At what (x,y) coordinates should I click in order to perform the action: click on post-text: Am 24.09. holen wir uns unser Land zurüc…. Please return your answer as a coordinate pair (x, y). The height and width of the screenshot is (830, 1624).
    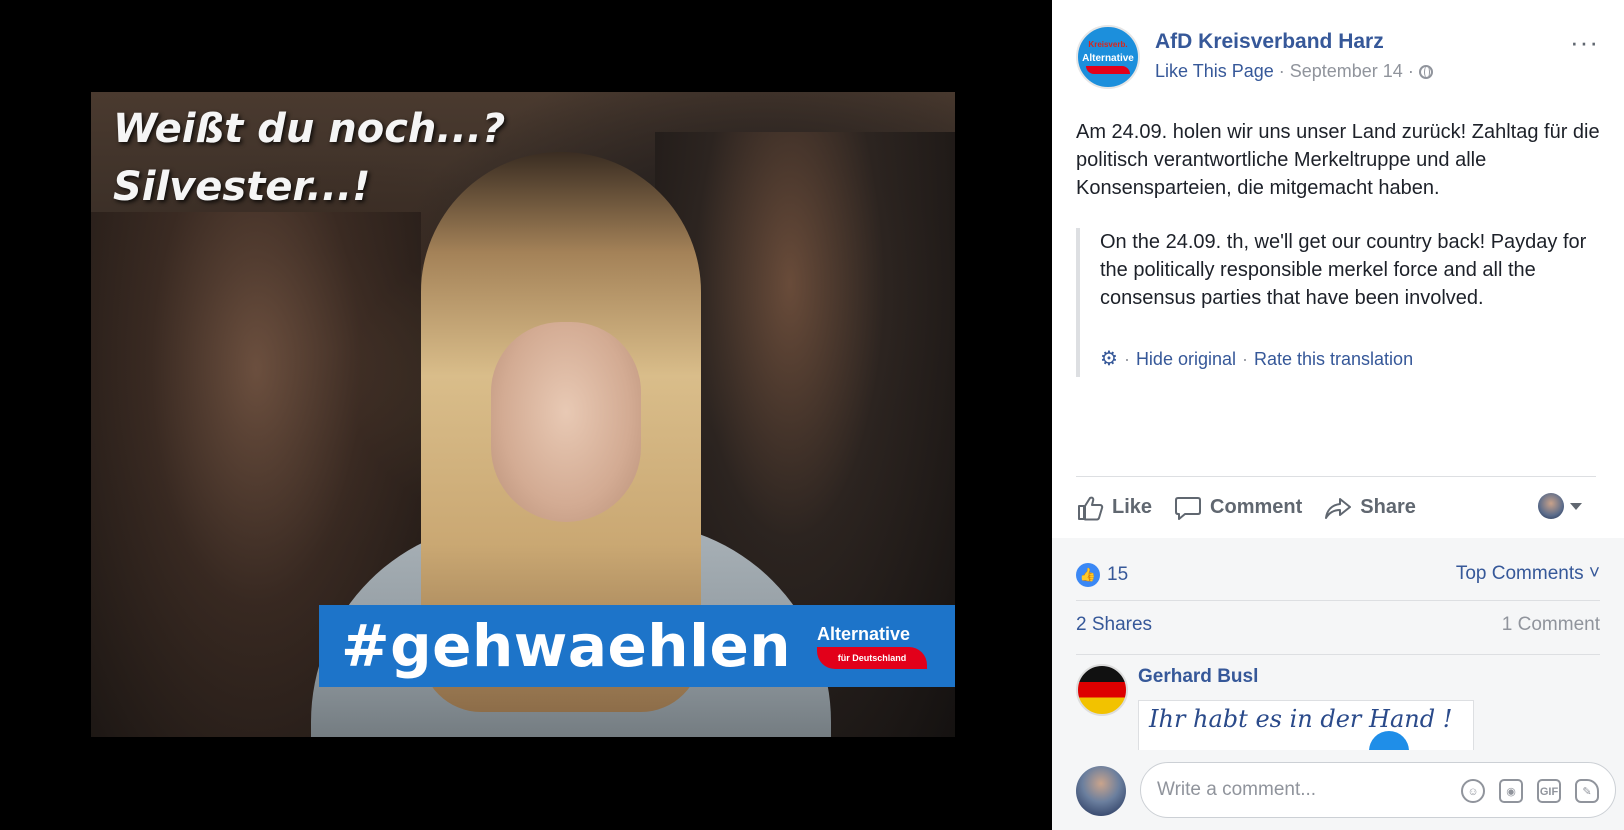
    Looking at the image, I should click on (1338, 160).